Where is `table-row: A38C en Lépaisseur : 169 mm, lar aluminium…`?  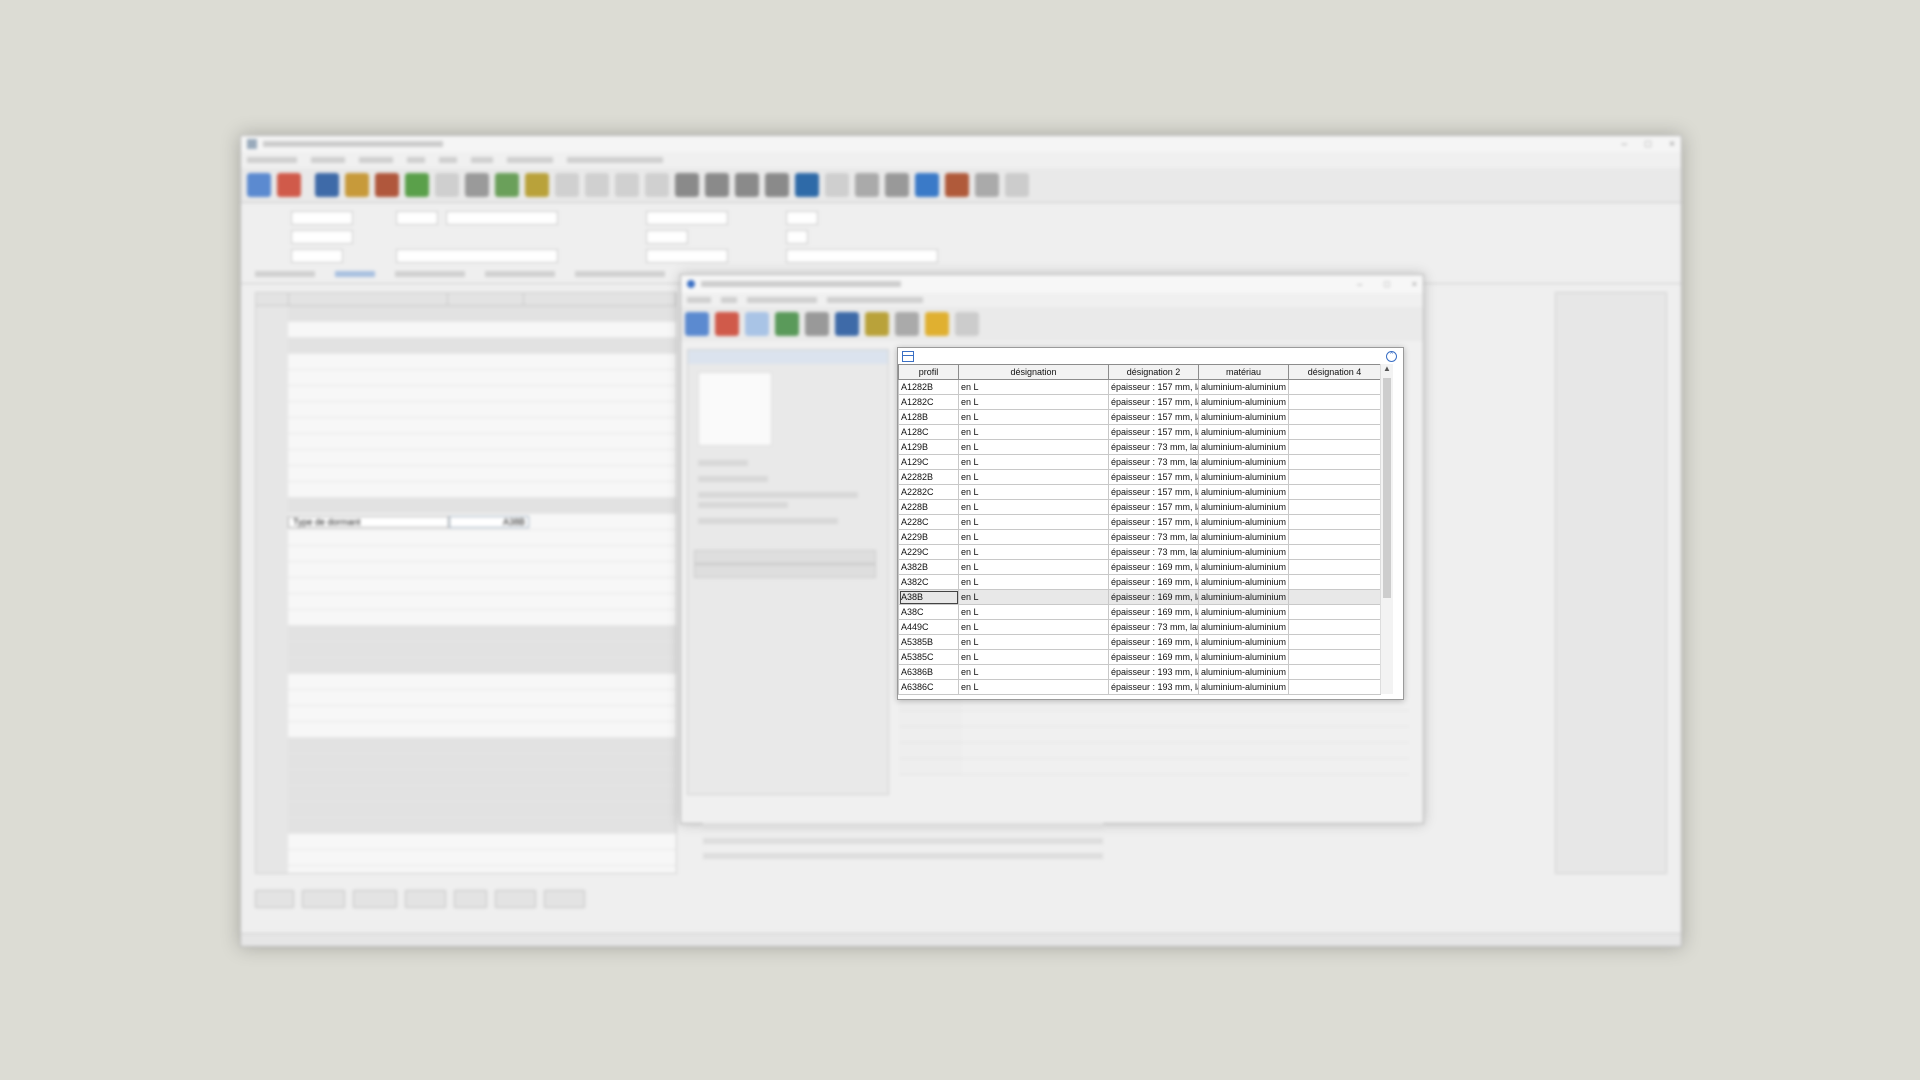 table-row: A38C en Lépaisseur : 169 mm, lar aluminium… is located at coordinates (1139, 612).